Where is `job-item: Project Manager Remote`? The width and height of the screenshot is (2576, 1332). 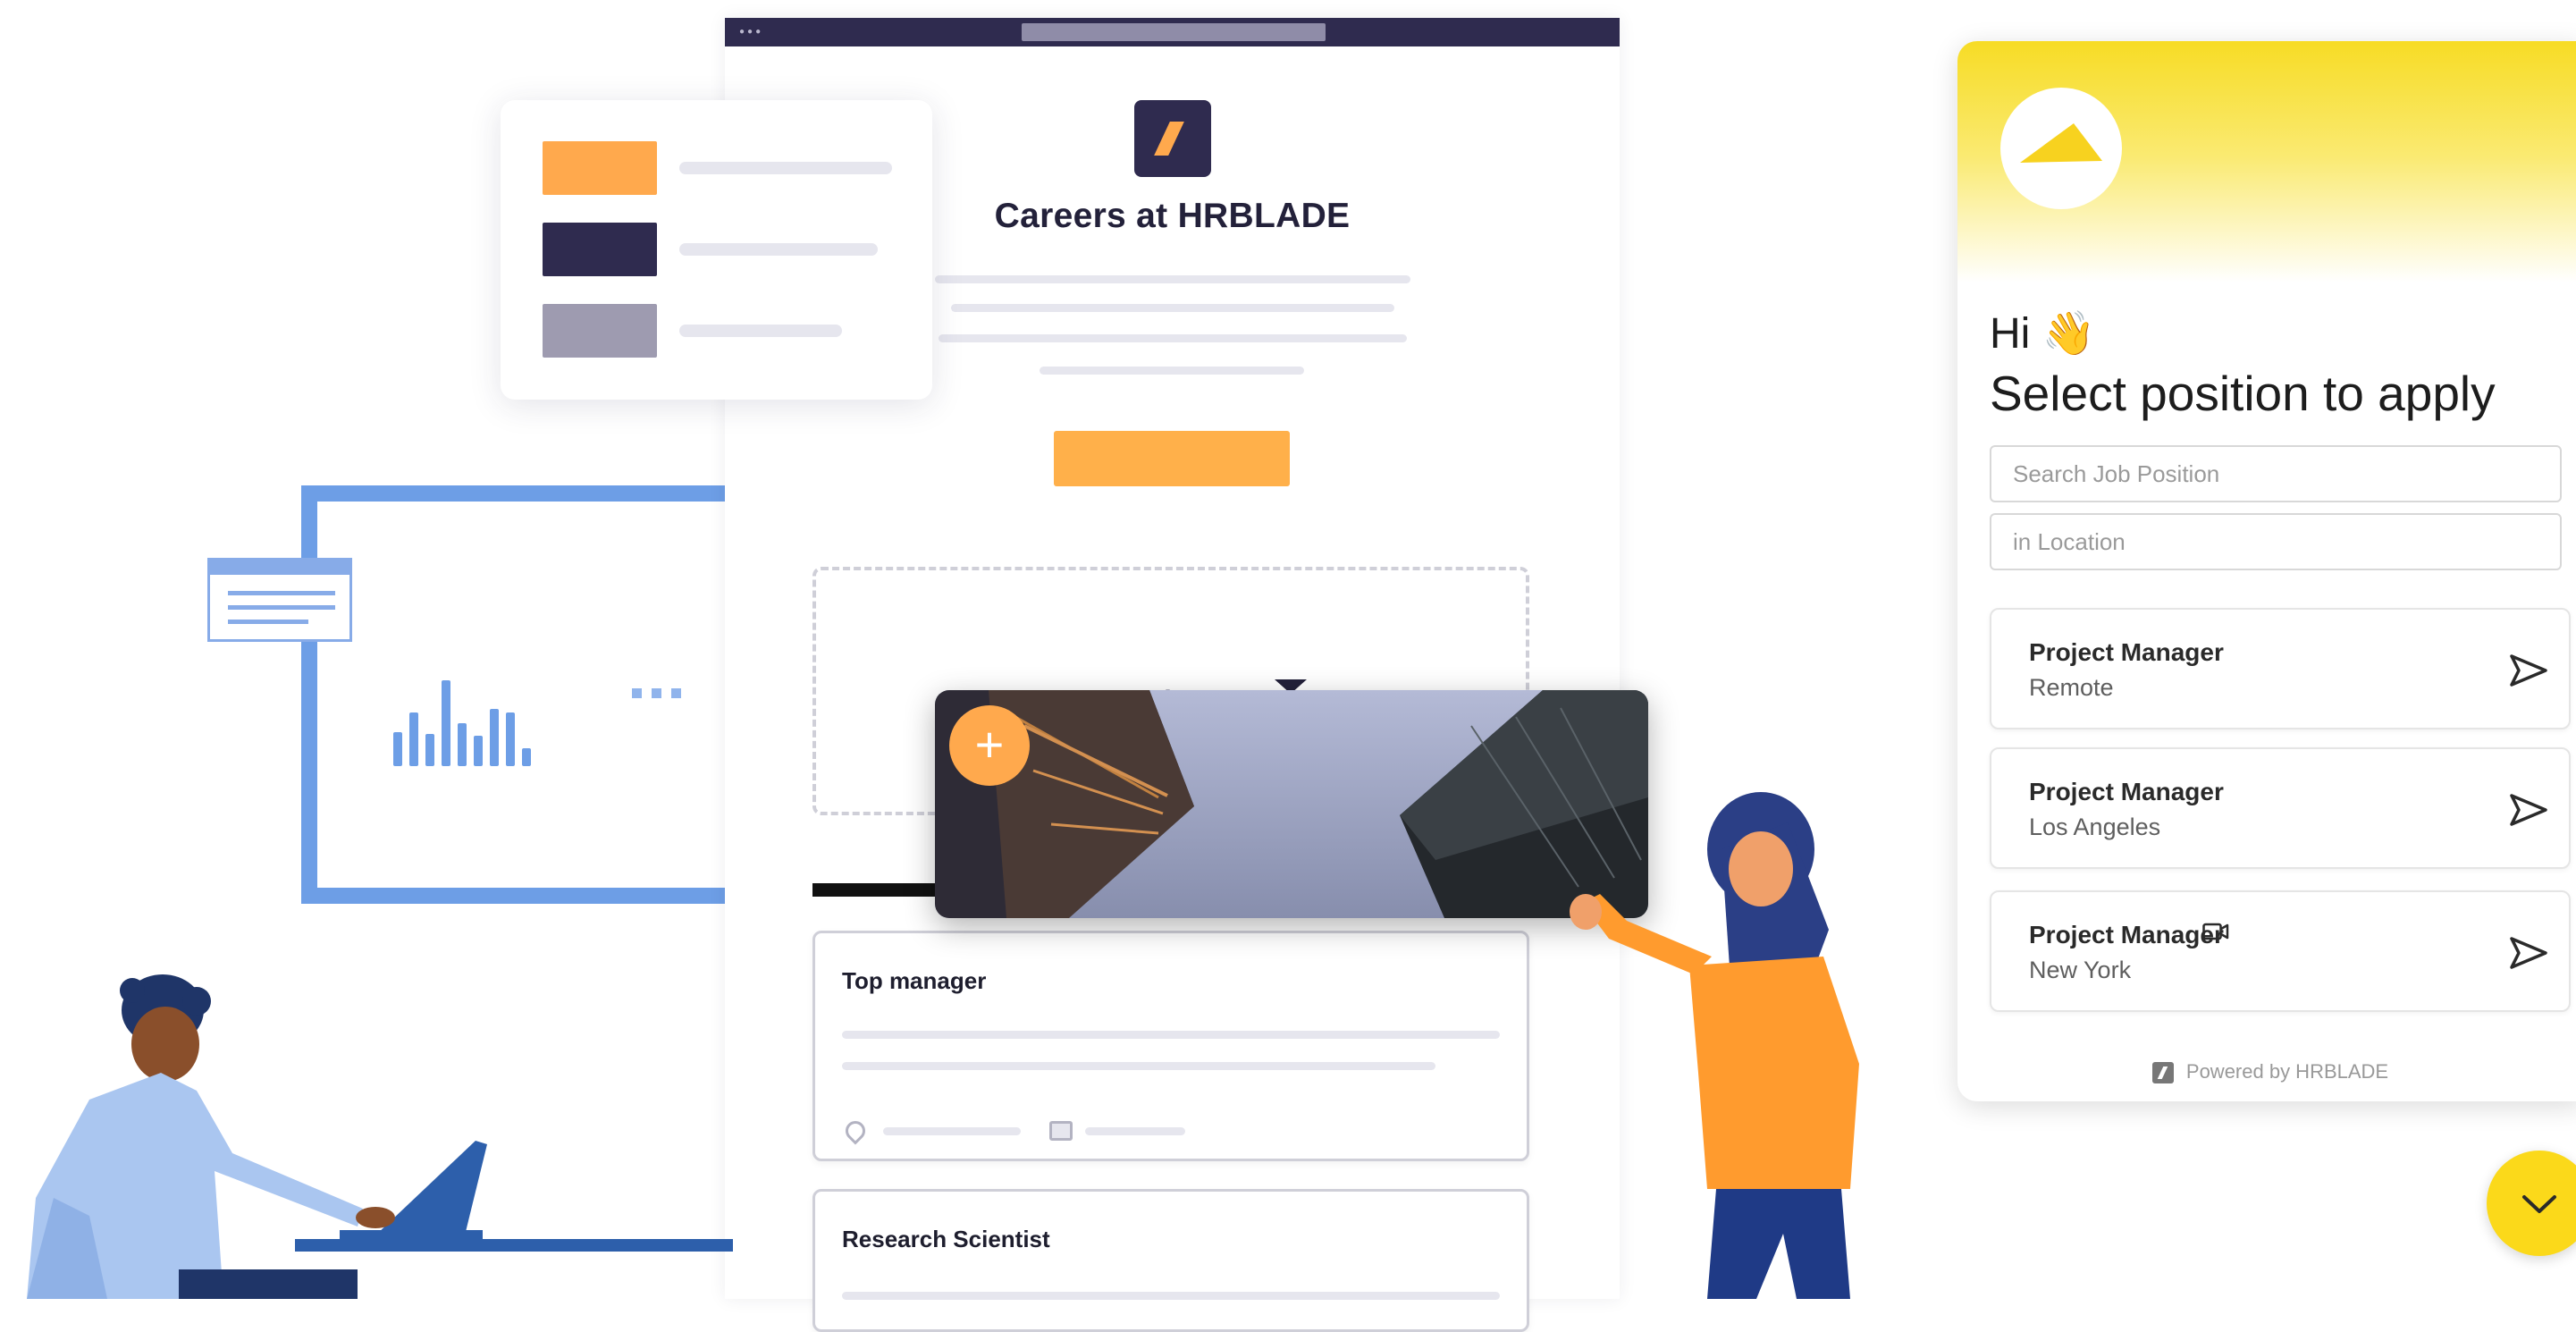 job-item: Project Manager Remote is located at coordinates (2280, 668).